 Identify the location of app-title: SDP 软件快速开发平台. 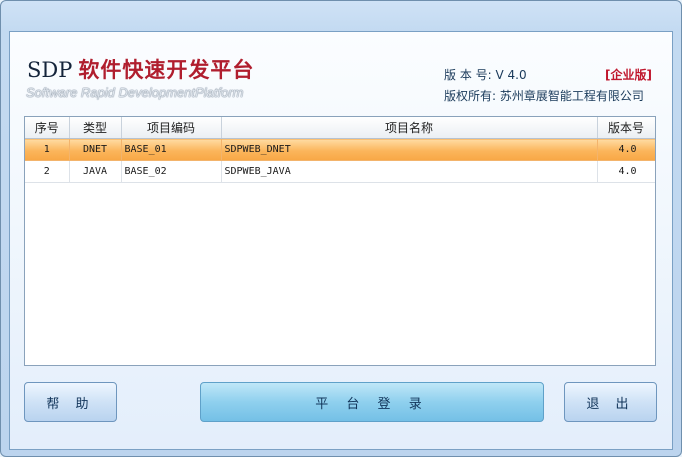
(140, 69).